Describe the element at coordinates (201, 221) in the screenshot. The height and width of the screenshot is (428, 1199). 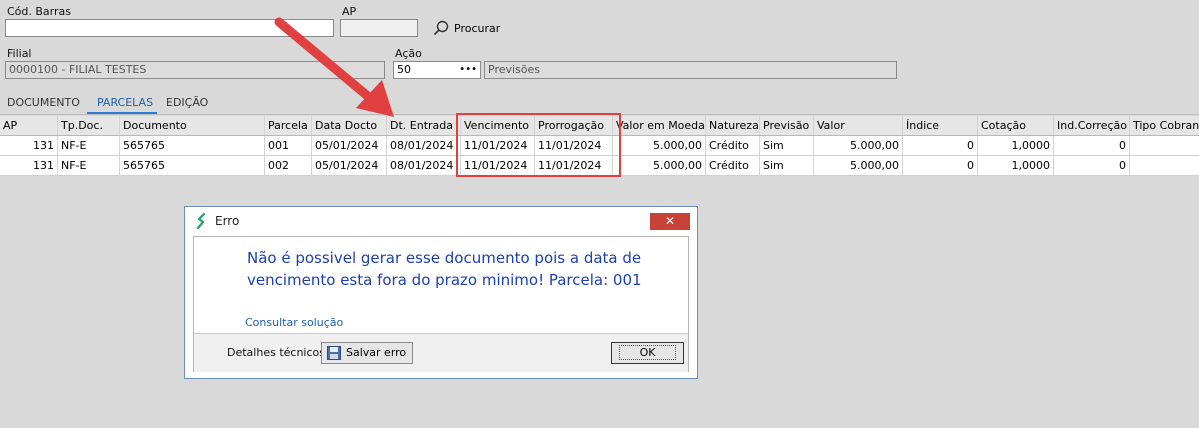
I see `app-logo-icon` at that location.